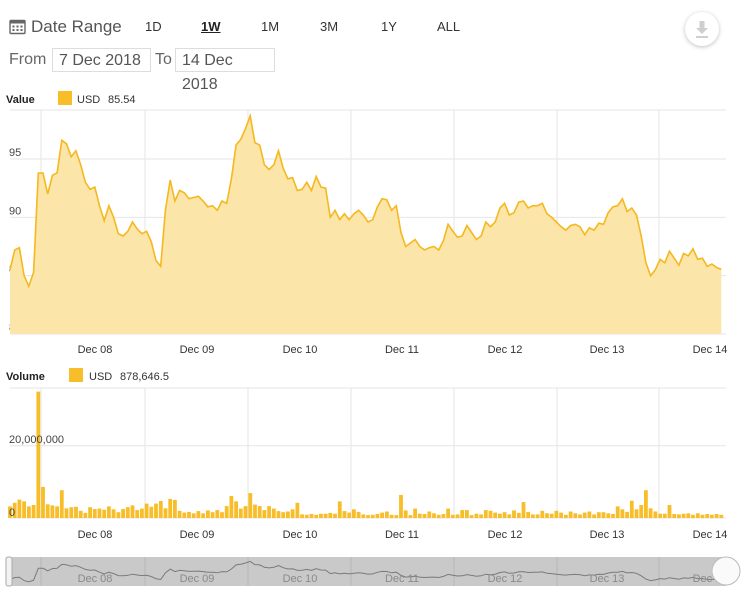  I want to click on navigator-x-tick-label: Dec 12, so click(505, 579).